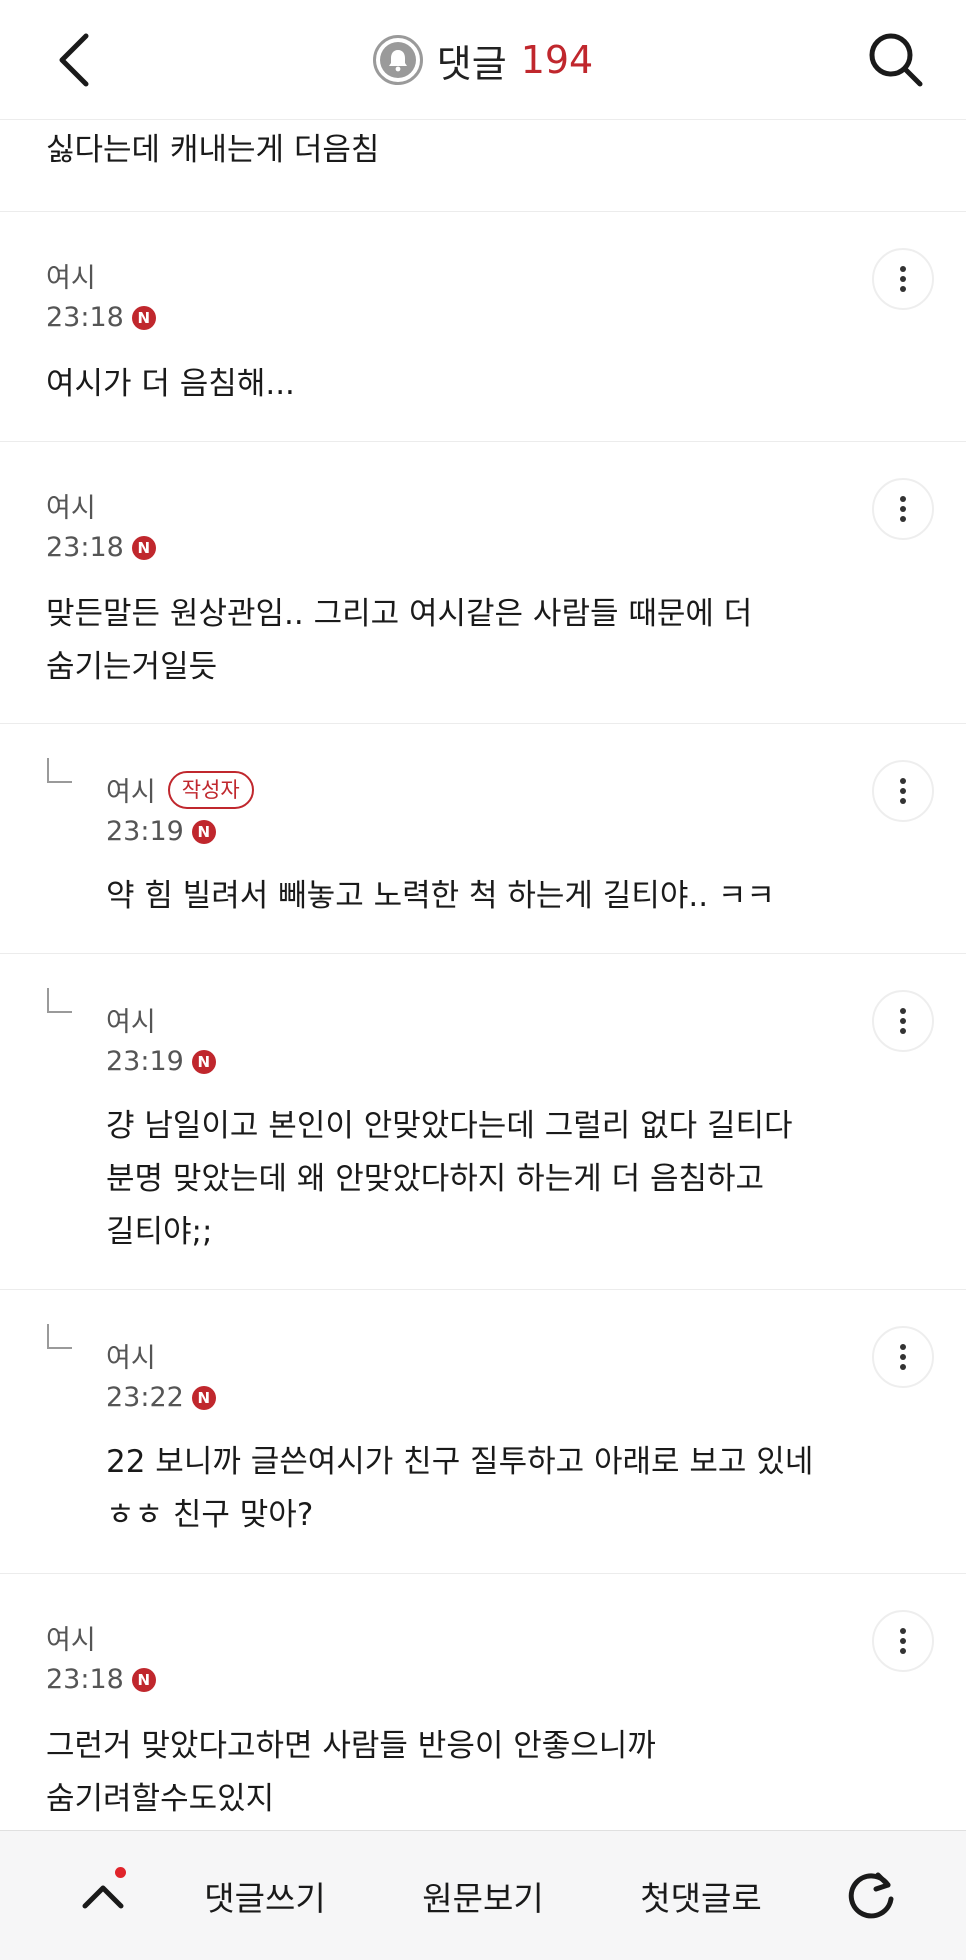 This screenshot has height=1960, width=966. I want to click on comment-time-row: 23:22 N, so click(161, 1397).